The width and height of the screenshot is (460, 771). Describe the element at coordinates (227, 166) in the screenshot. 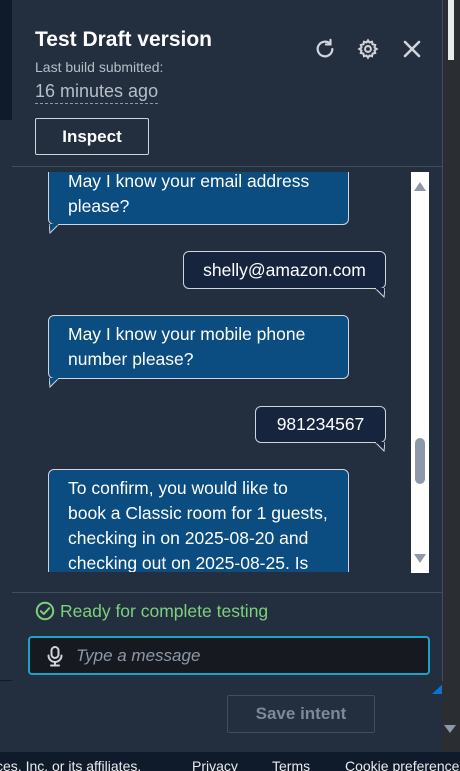

I see `header-divider` at that location.